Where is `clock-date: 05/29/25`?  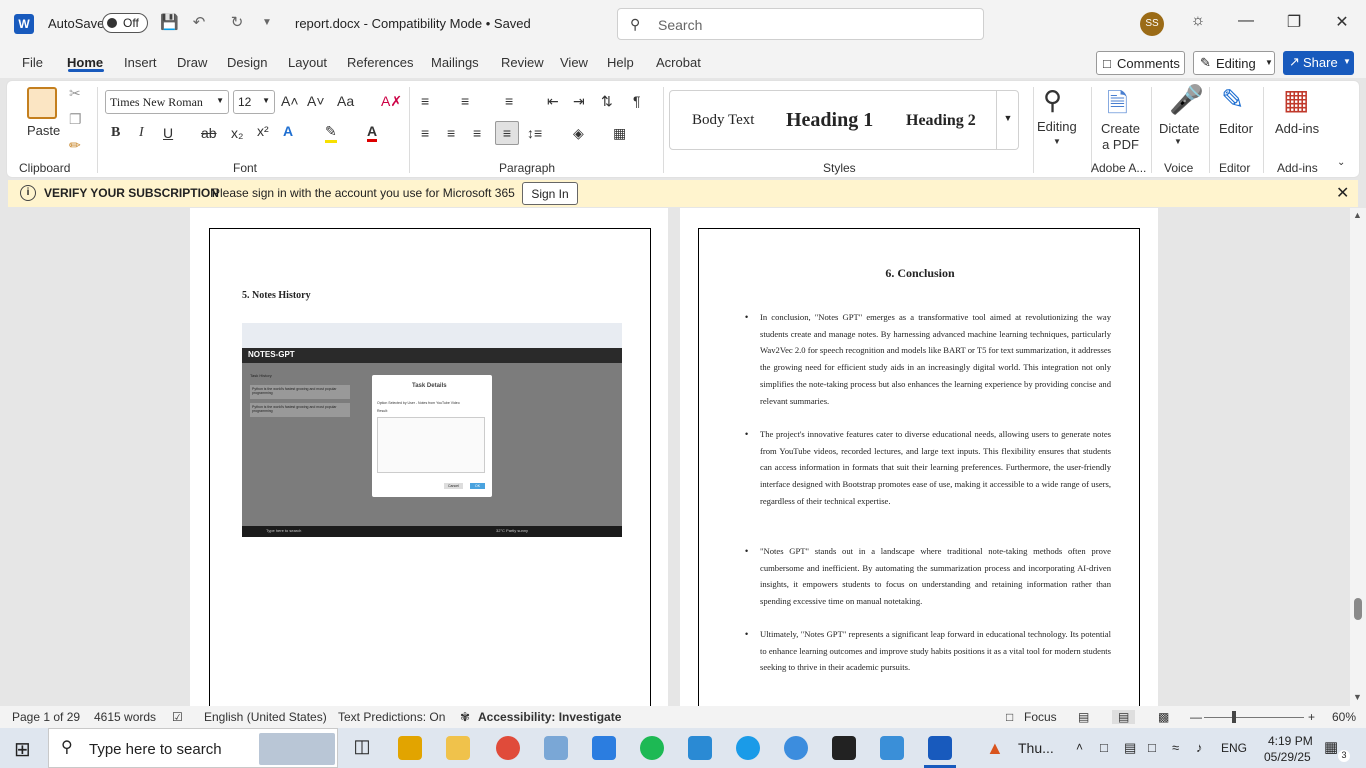 clock-date: 05/29/25 is located at coordinates (1287, 757).